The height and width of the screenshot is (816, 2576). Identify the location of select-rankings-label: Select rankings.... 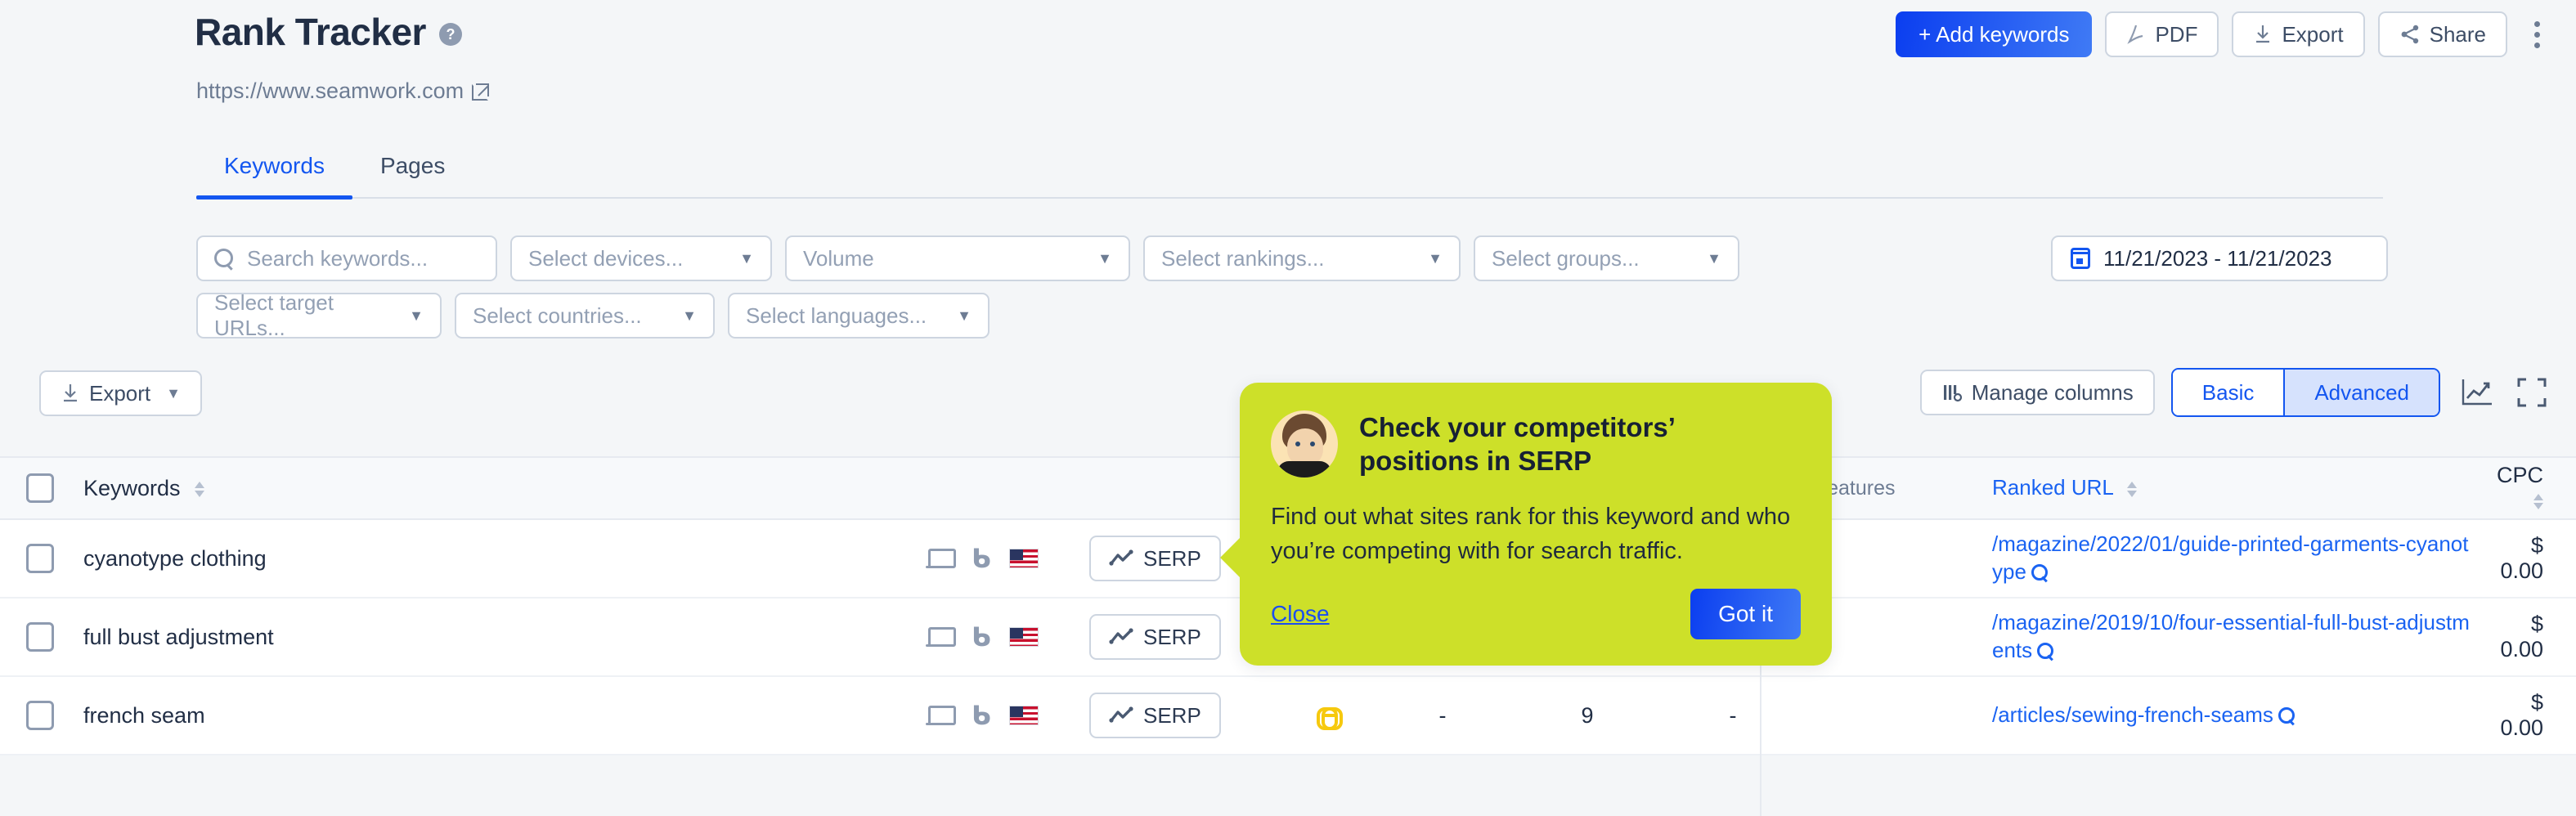
(1243, 258).